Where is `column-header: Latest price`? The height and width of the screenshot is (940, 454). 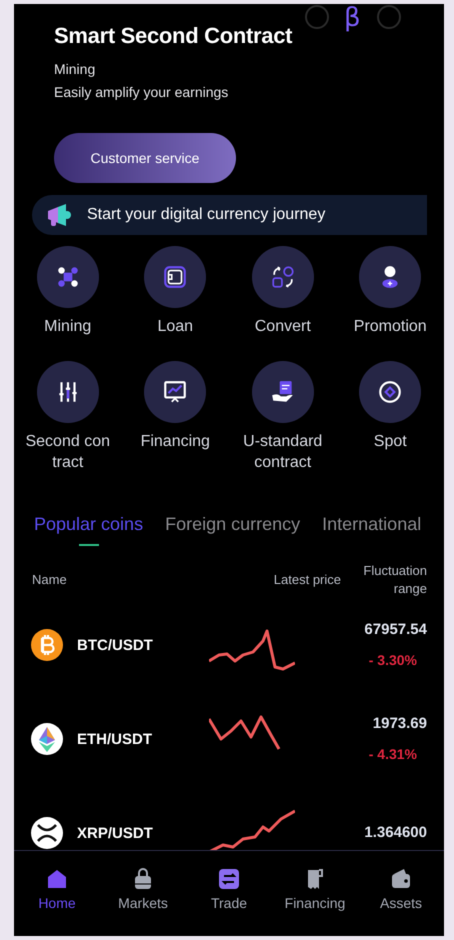 column-header: Latest price is located at coordinates (306, 580).